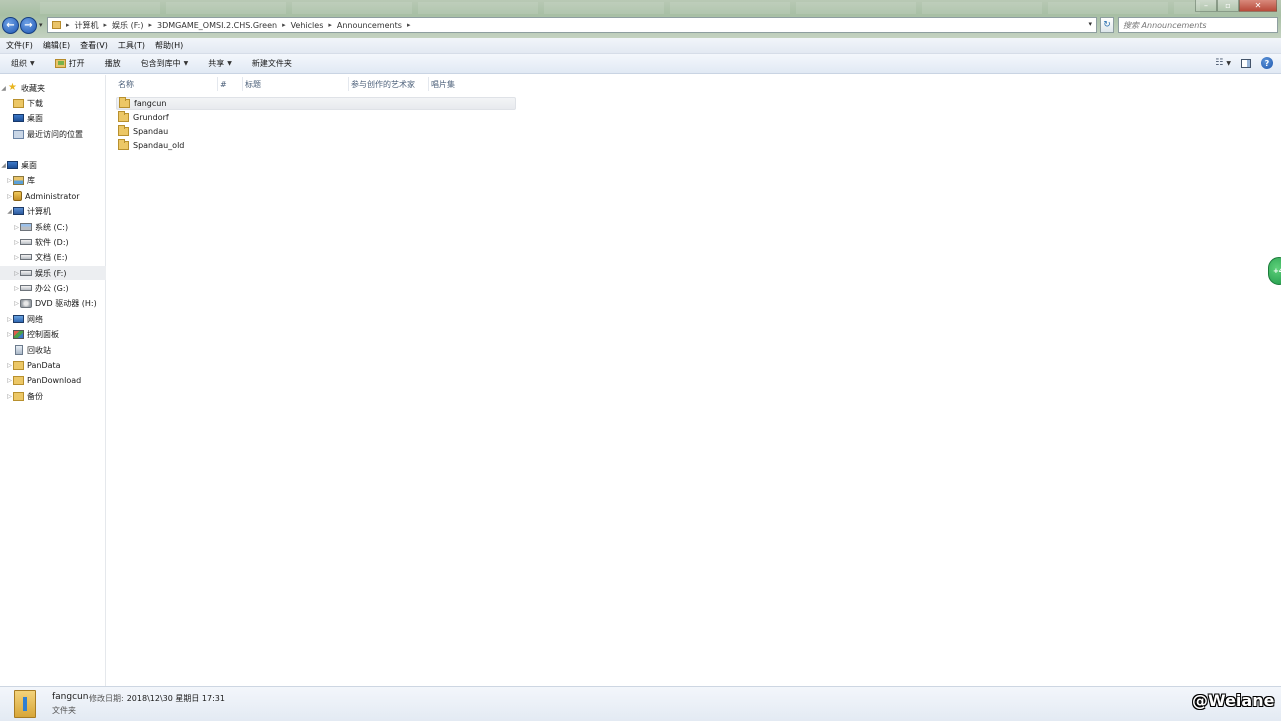 Image resolution: width=1281 pixels, height=721 pixels. What do you see at coordinates (1274, 271) in the screenshot?
I see `floating-edge-widget: +4` at bounding box center [1274, 271].